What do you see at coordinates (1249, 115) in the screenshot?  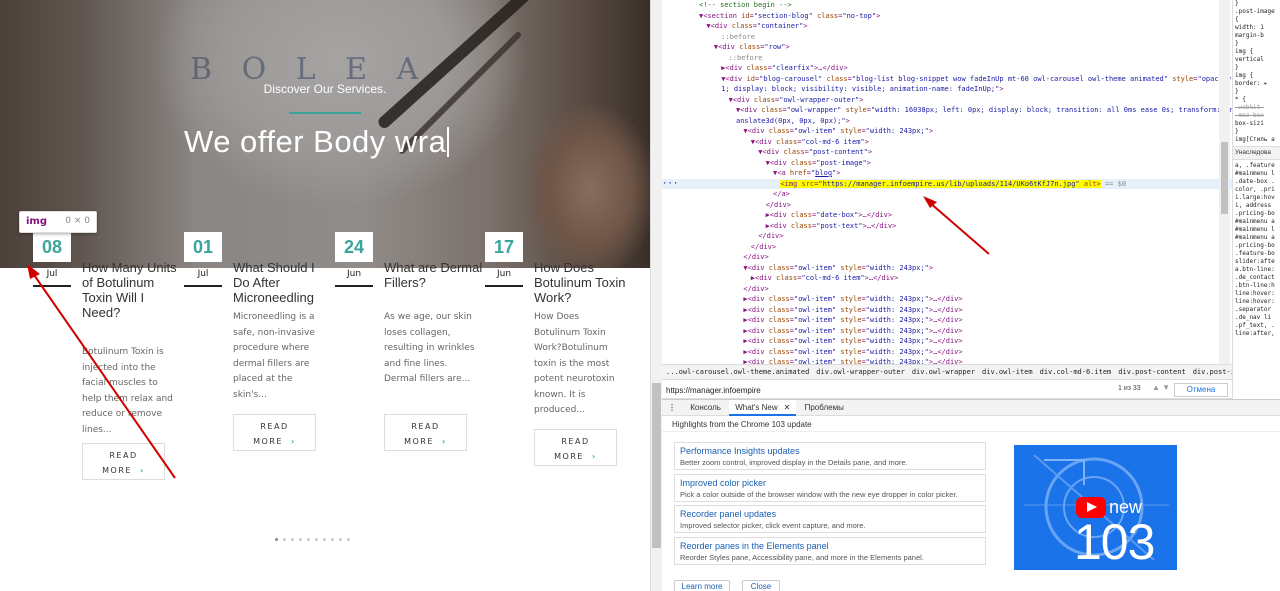 I see `style-rule-line: -moz-box` at bounding box center [1249, 115].